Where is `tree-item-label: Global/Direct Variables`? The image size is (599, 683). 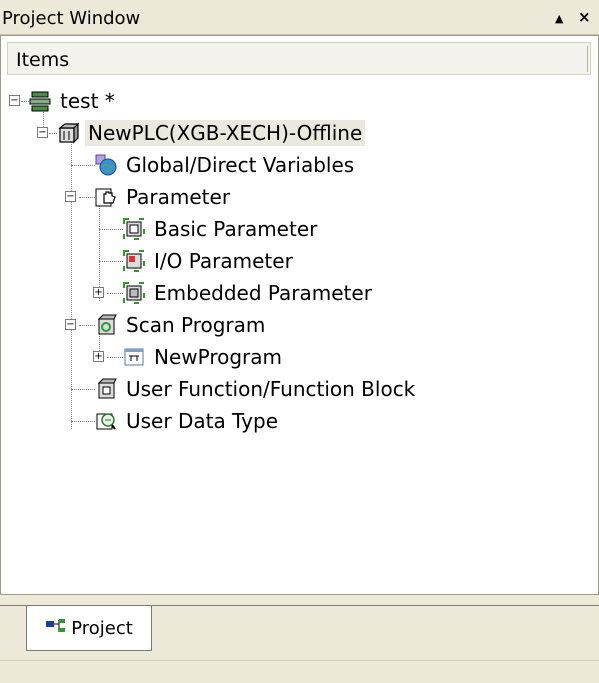
tree-item-label: Global/Direct Variables is located at coordinates (240, 165).